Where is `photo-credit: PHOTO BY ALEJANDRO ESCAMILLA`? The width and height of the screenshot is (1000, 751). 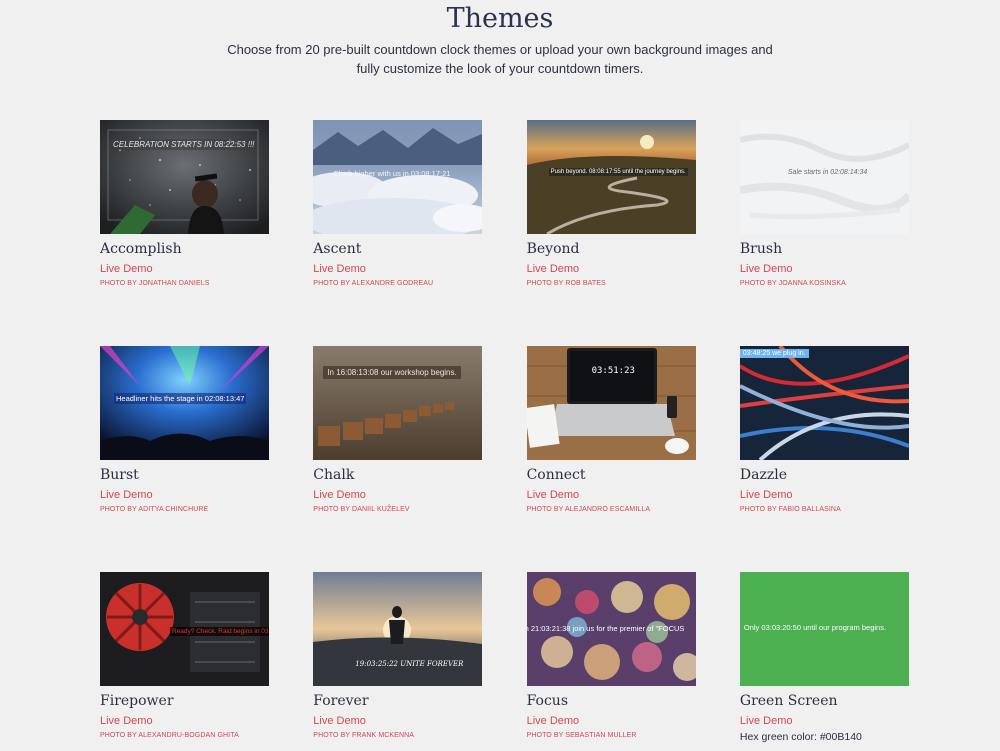
photo-credit: PHOTO BY ALEJANDRO ESCAMILLA is located at coordinates (588, 509).